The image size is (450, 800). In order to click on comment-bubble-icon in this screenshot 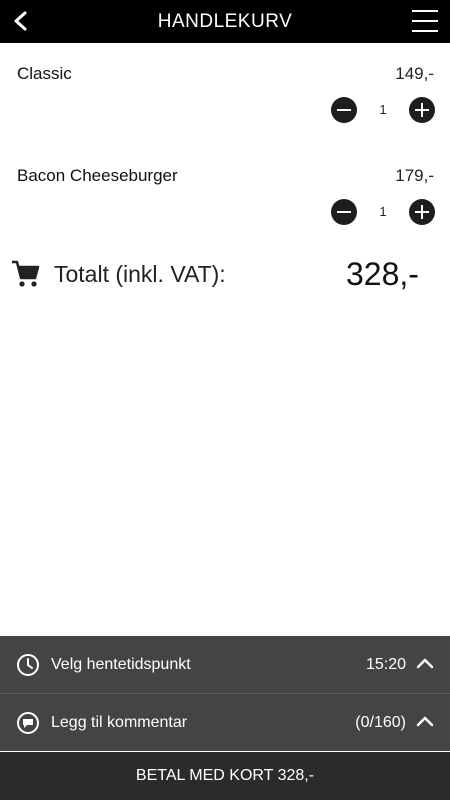, I will do `click(28, 723)`.